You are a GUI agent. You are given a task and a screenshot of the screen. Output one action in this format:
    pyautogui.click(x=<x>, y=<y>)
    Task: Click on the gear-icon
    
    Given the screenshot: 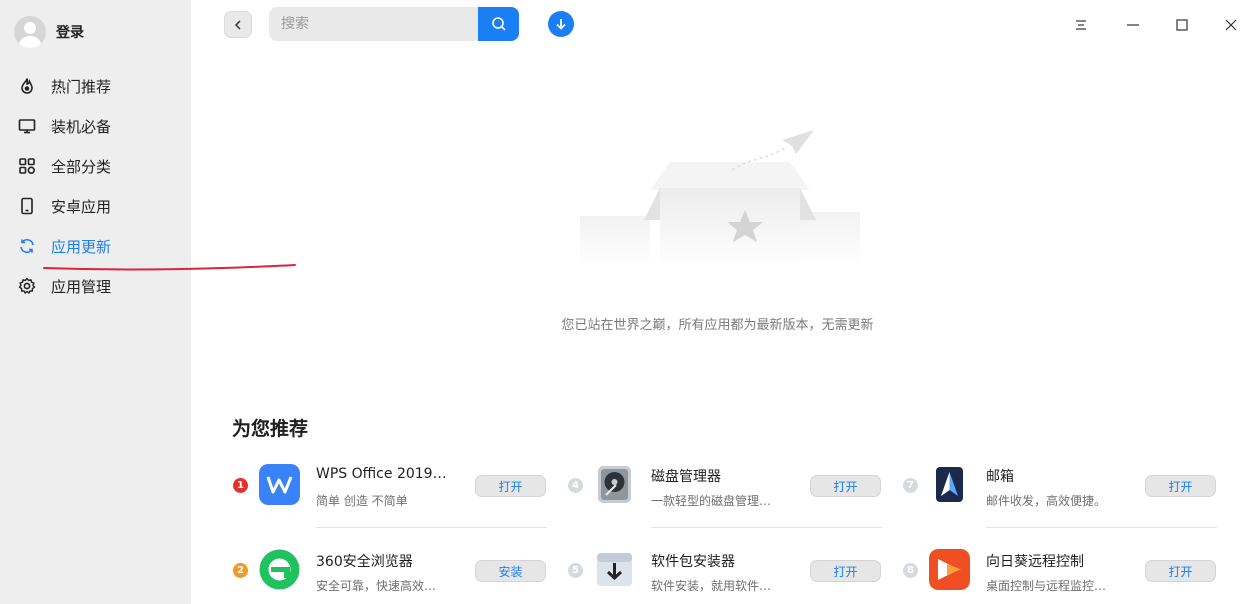 What is the action you would take?
    pyautogui.click(x=27, y=286)
    